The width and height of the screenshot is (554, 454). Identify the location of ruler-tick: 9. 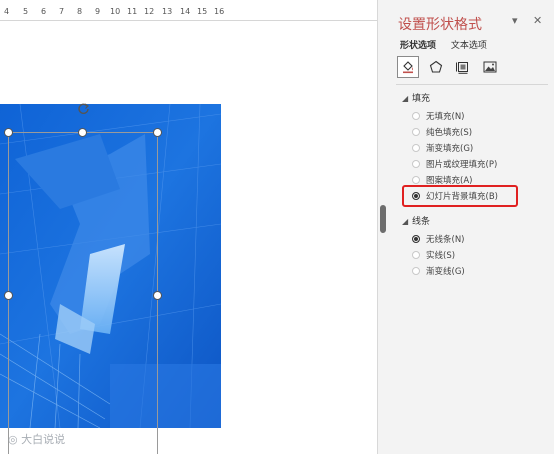
(98, 11).